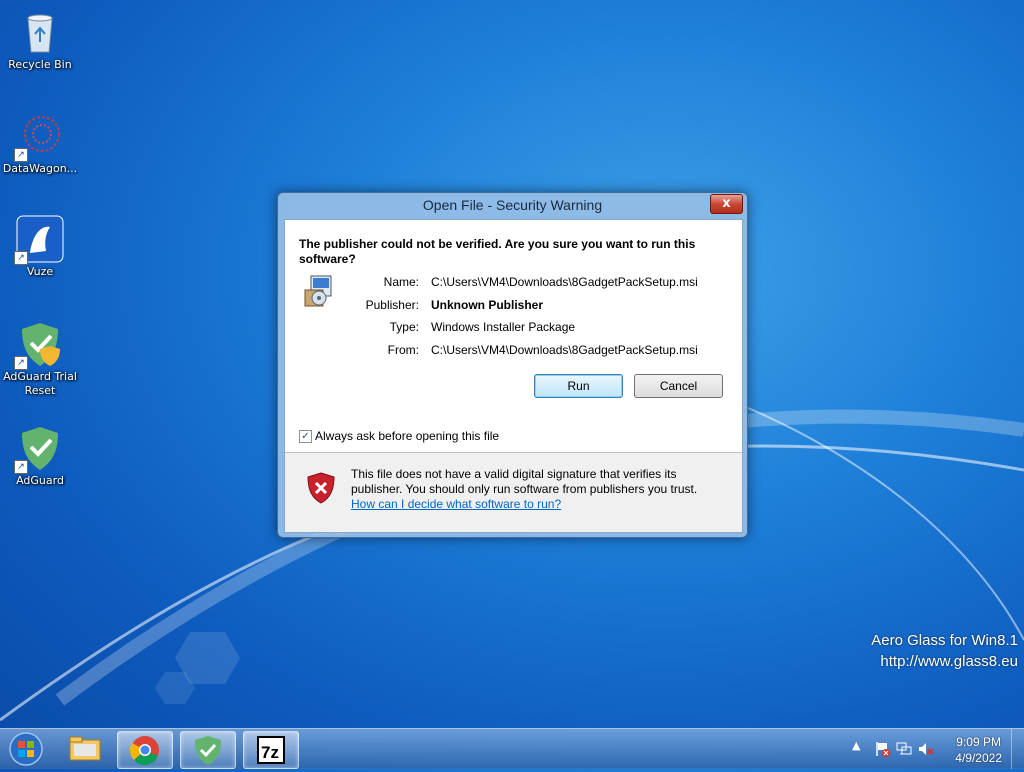 Image resolution: width=1024 pixels, height=772 pixels. What do you see at coordinates (305, 437) in the screenshot?
I see `always-ask-checkbox: ✓` at bounding box center [305, 437].